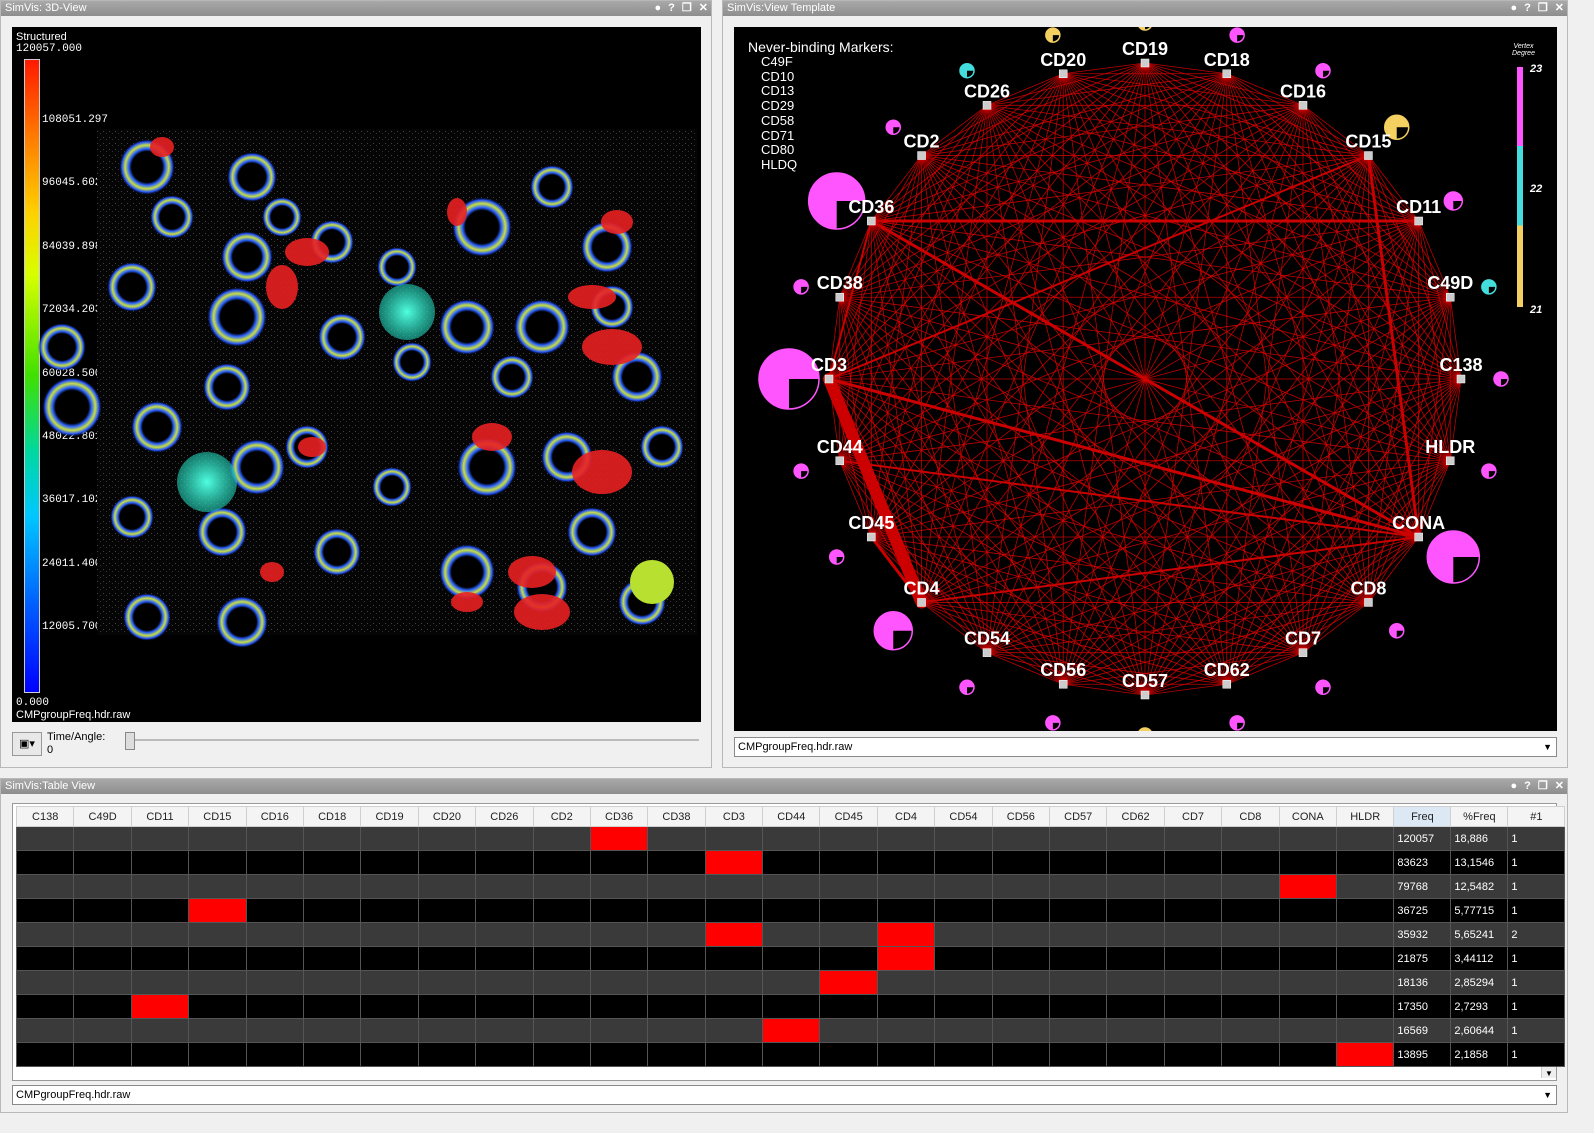  Describe the element at coordinates (1250, 816) in the screenshot. I see `column-header: CD8` at that location.